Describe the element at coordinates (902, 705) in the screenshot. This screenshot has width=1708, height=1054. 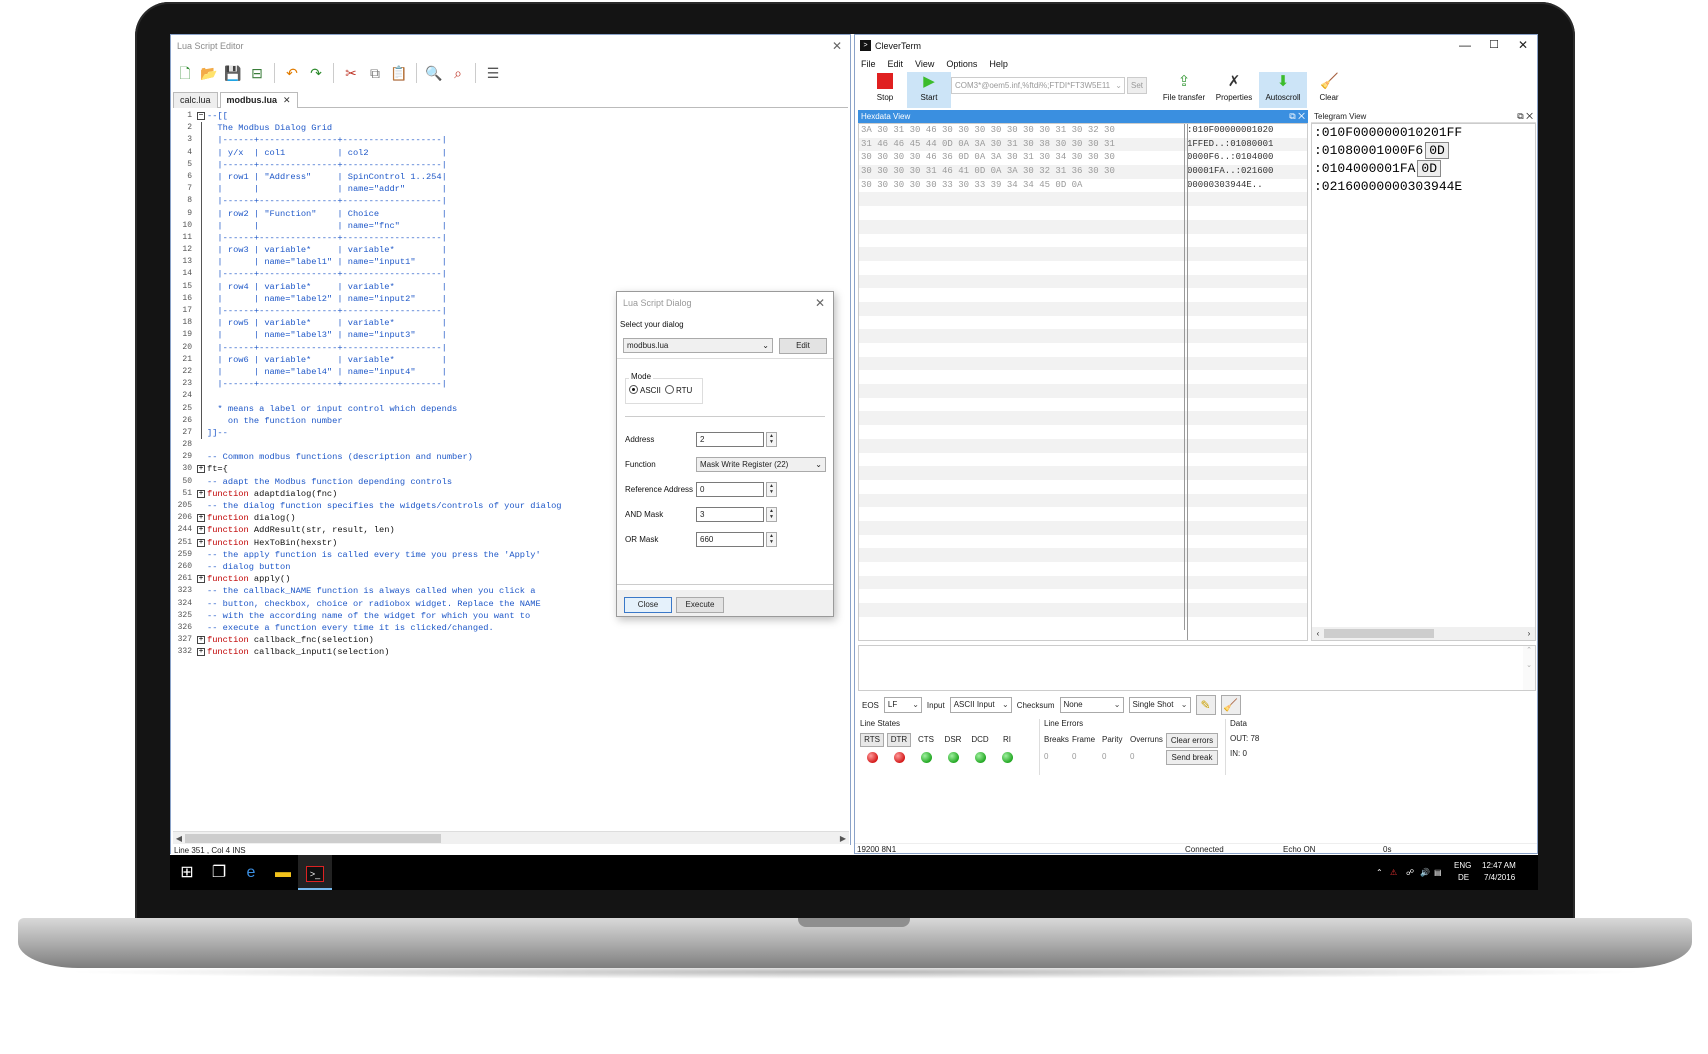
I see `eos-select: LF ⌄` at that location.